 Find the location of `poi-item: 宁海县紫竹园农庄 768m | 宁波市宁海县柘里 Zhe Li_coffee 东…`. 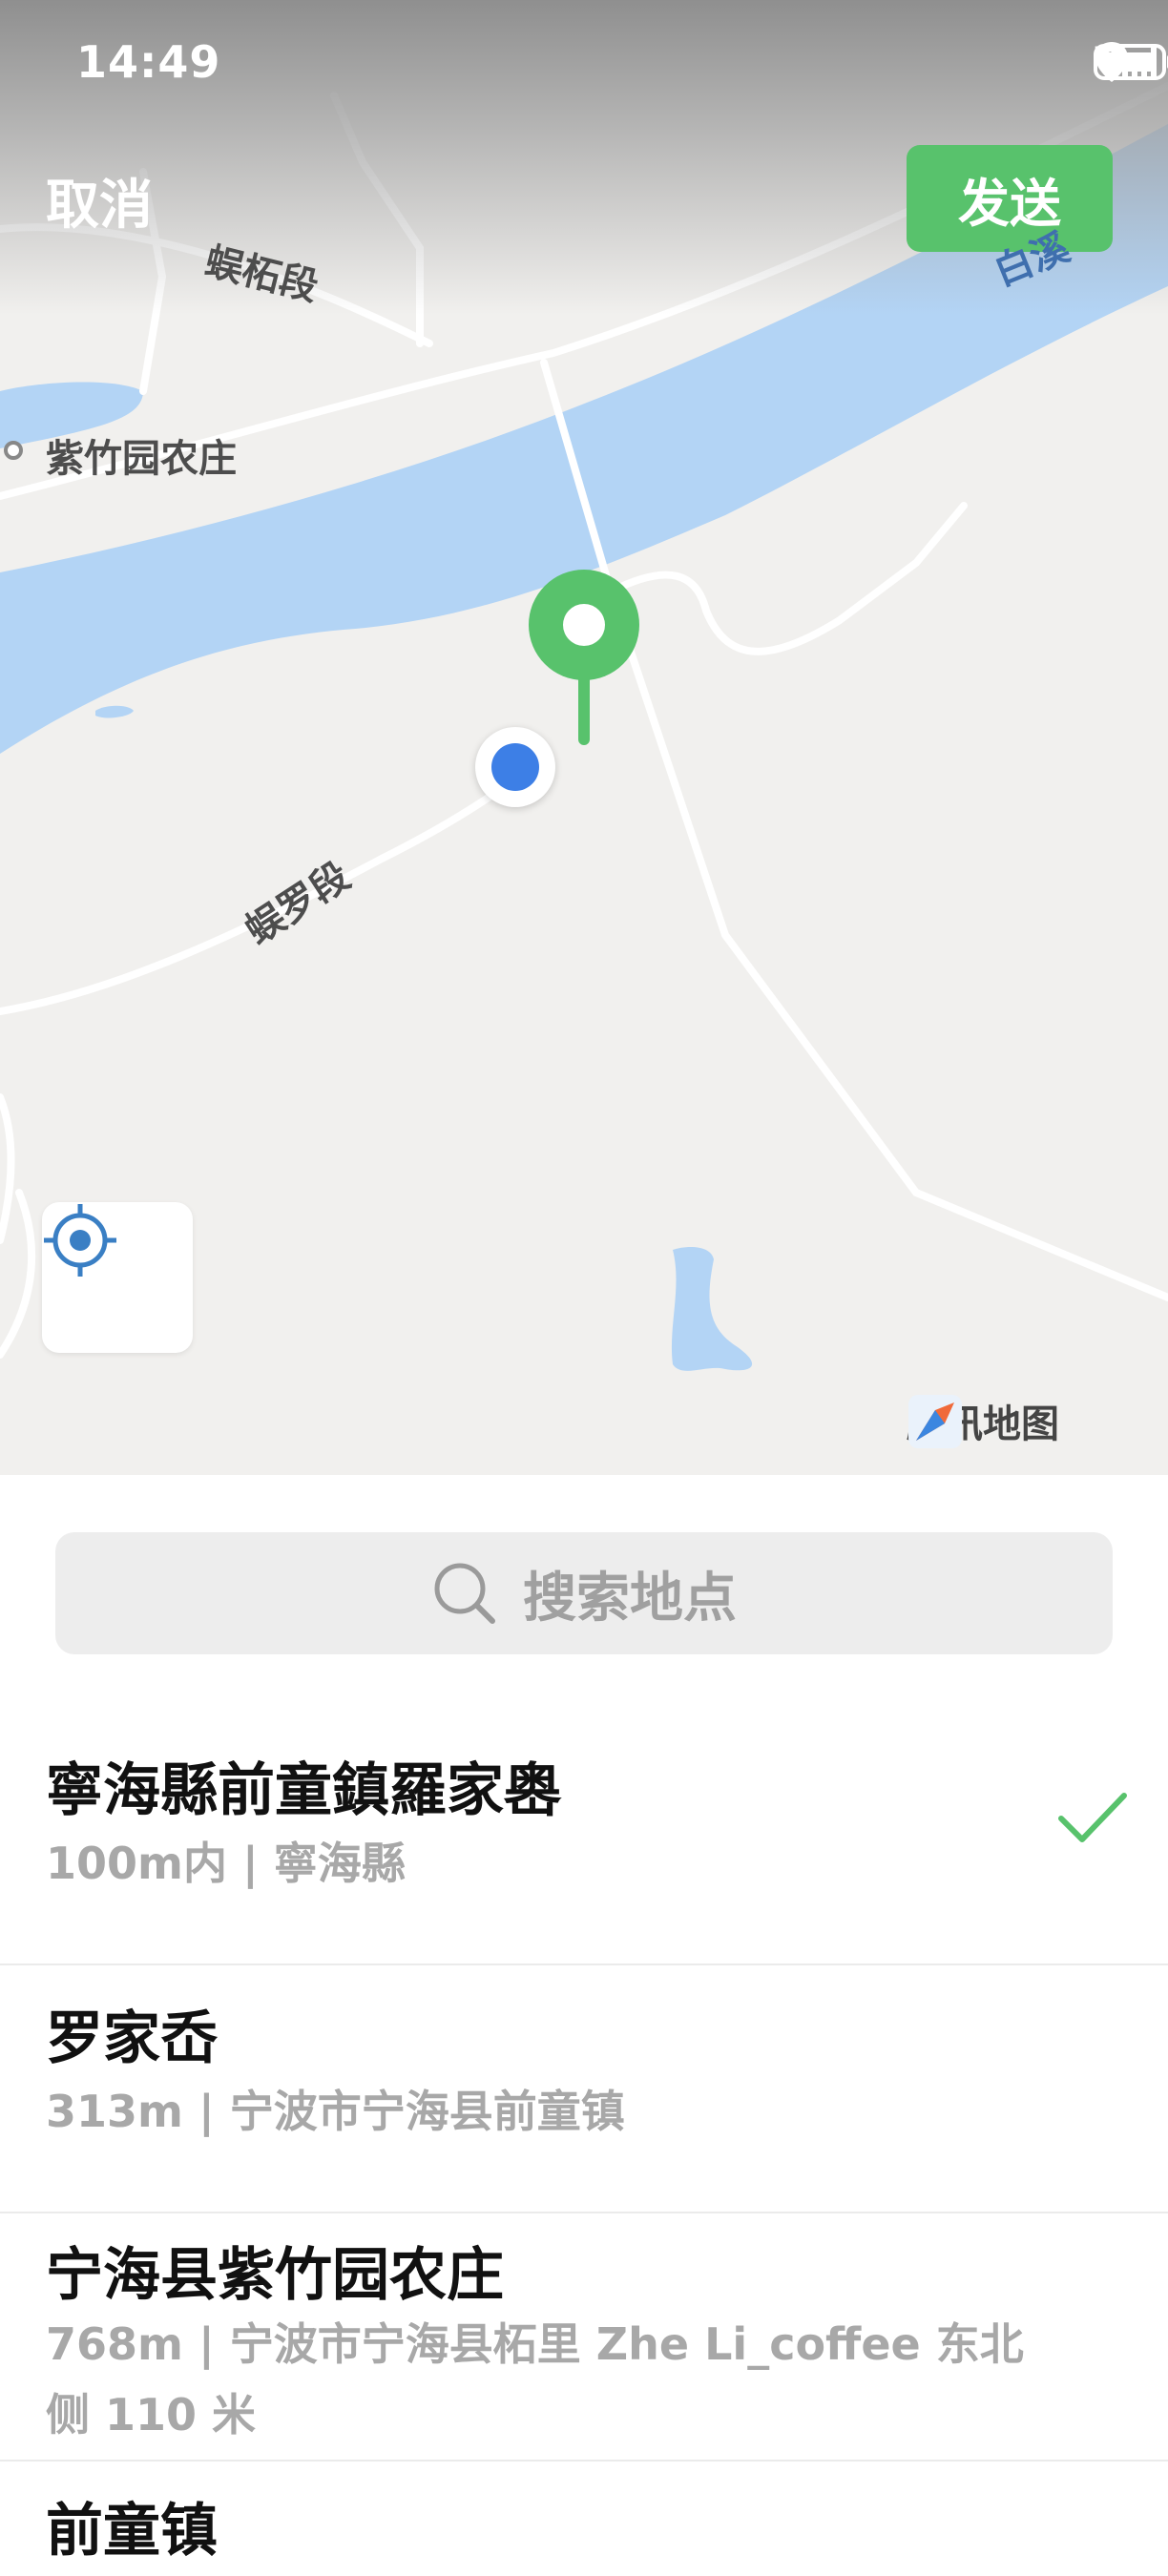

poi-item: 宁海县紫竹园农庄 768m | 宁波市宁海县柘里 Zhe Li_coffee 东… is located at coordinates (584, 2337).